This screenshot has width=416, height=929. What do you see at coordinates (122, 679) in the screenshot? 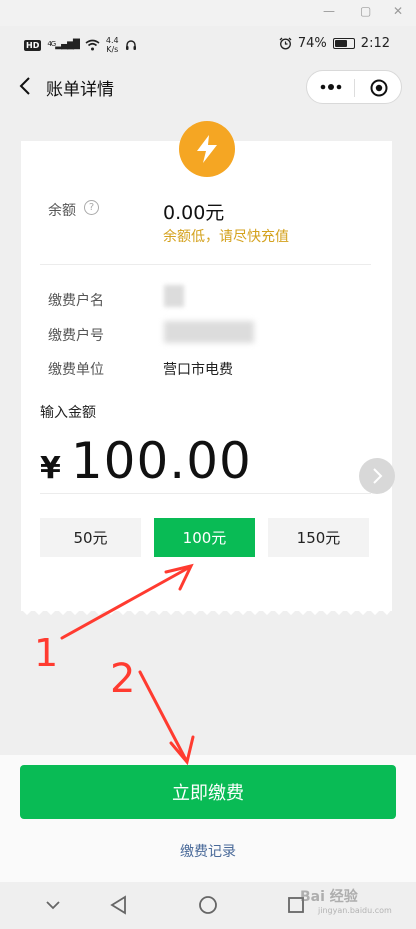
I see `annotation-number-2: 2` at bounding box center [122, 679].